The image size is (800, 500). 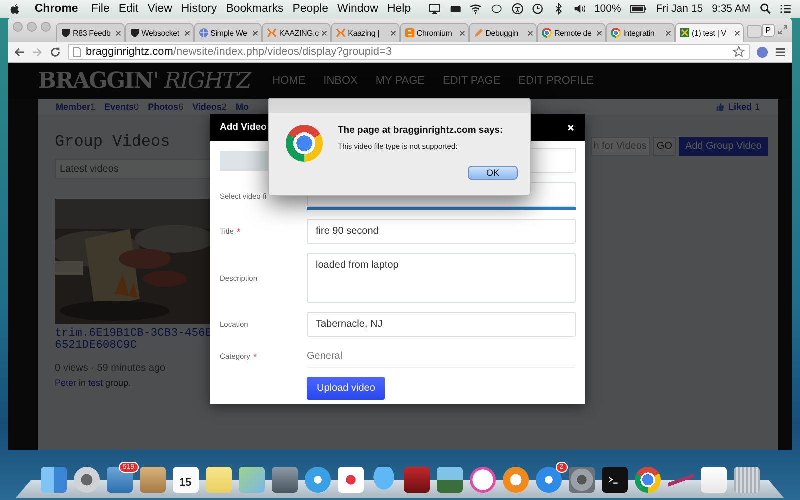 I want to click on browser-tab: Integratin, so click(x=641, y=32).